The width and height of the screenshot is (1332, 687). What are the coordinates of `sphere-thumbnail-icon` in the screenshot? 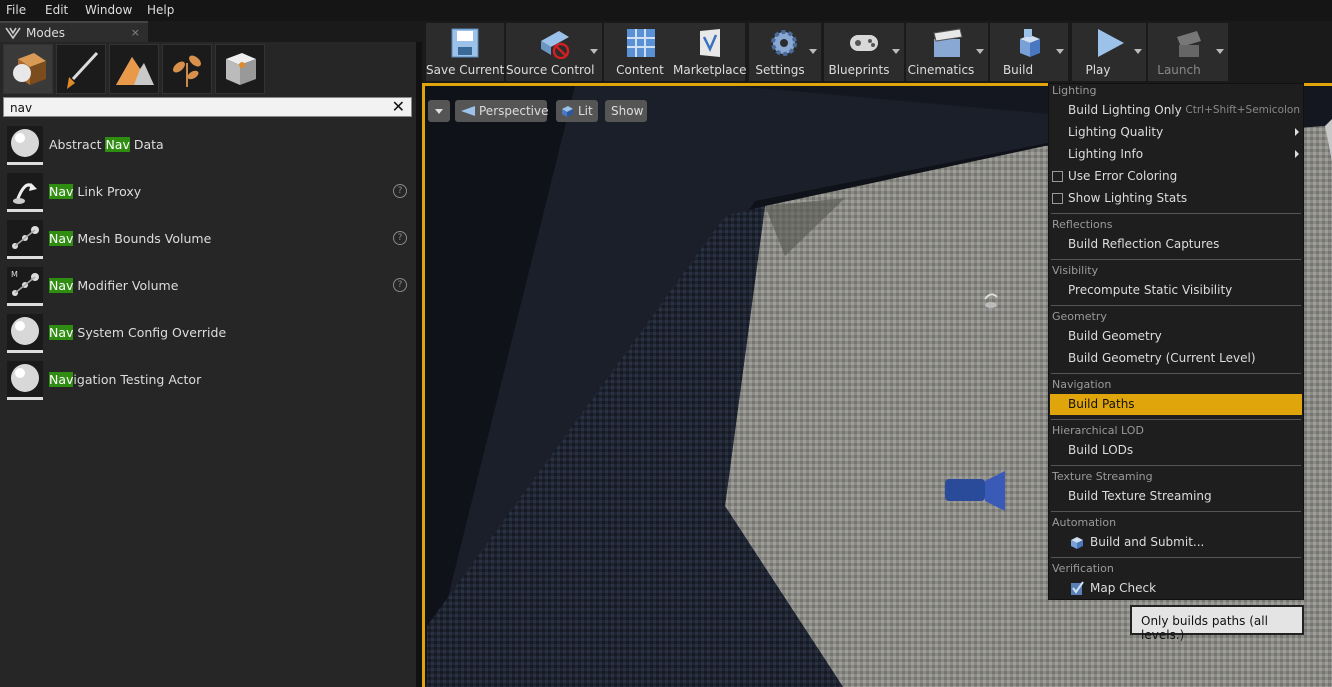 It's located at (25, 380).